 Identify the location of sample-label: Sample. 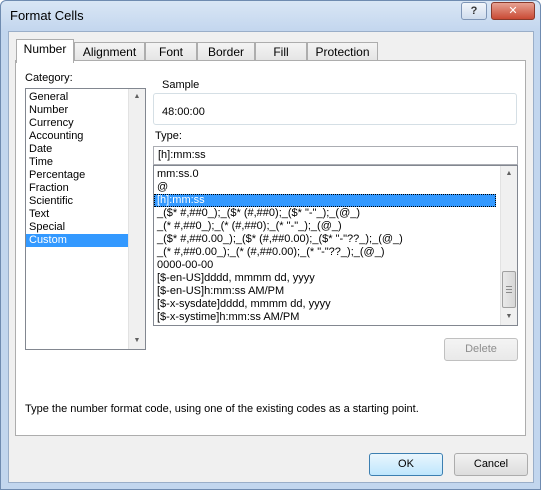
(181, 85).